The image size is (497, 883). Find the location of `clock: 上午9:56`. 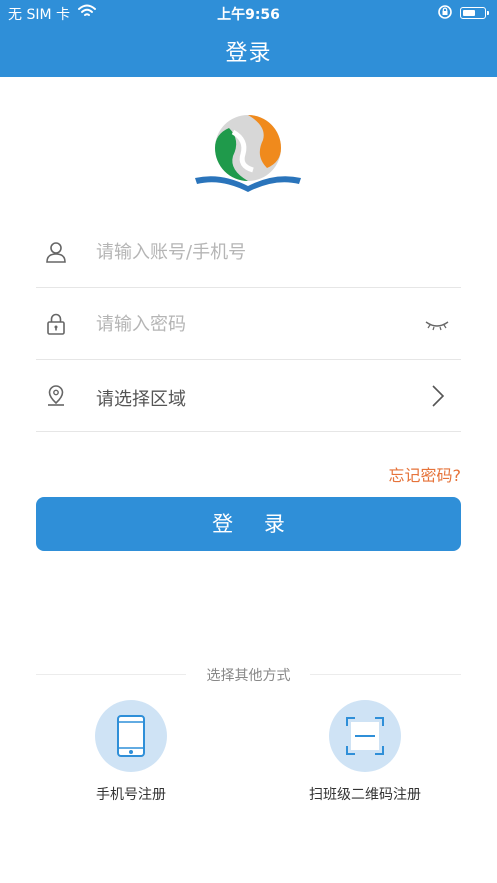

clock: 上午9:56 is located at coordinates (248, 15).